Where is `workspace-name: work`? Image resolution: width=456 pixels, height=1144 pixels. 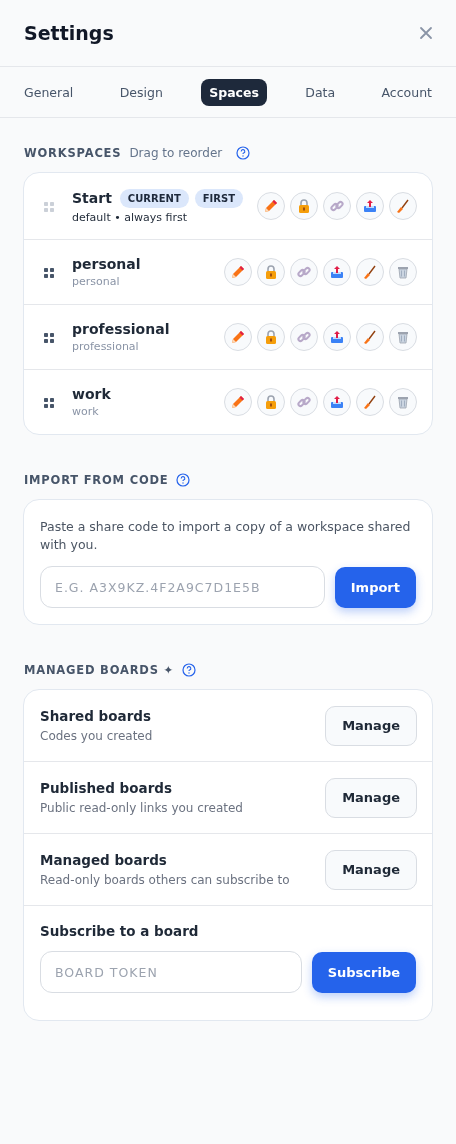
workspace-name: work is located at coordinates (91, 394).